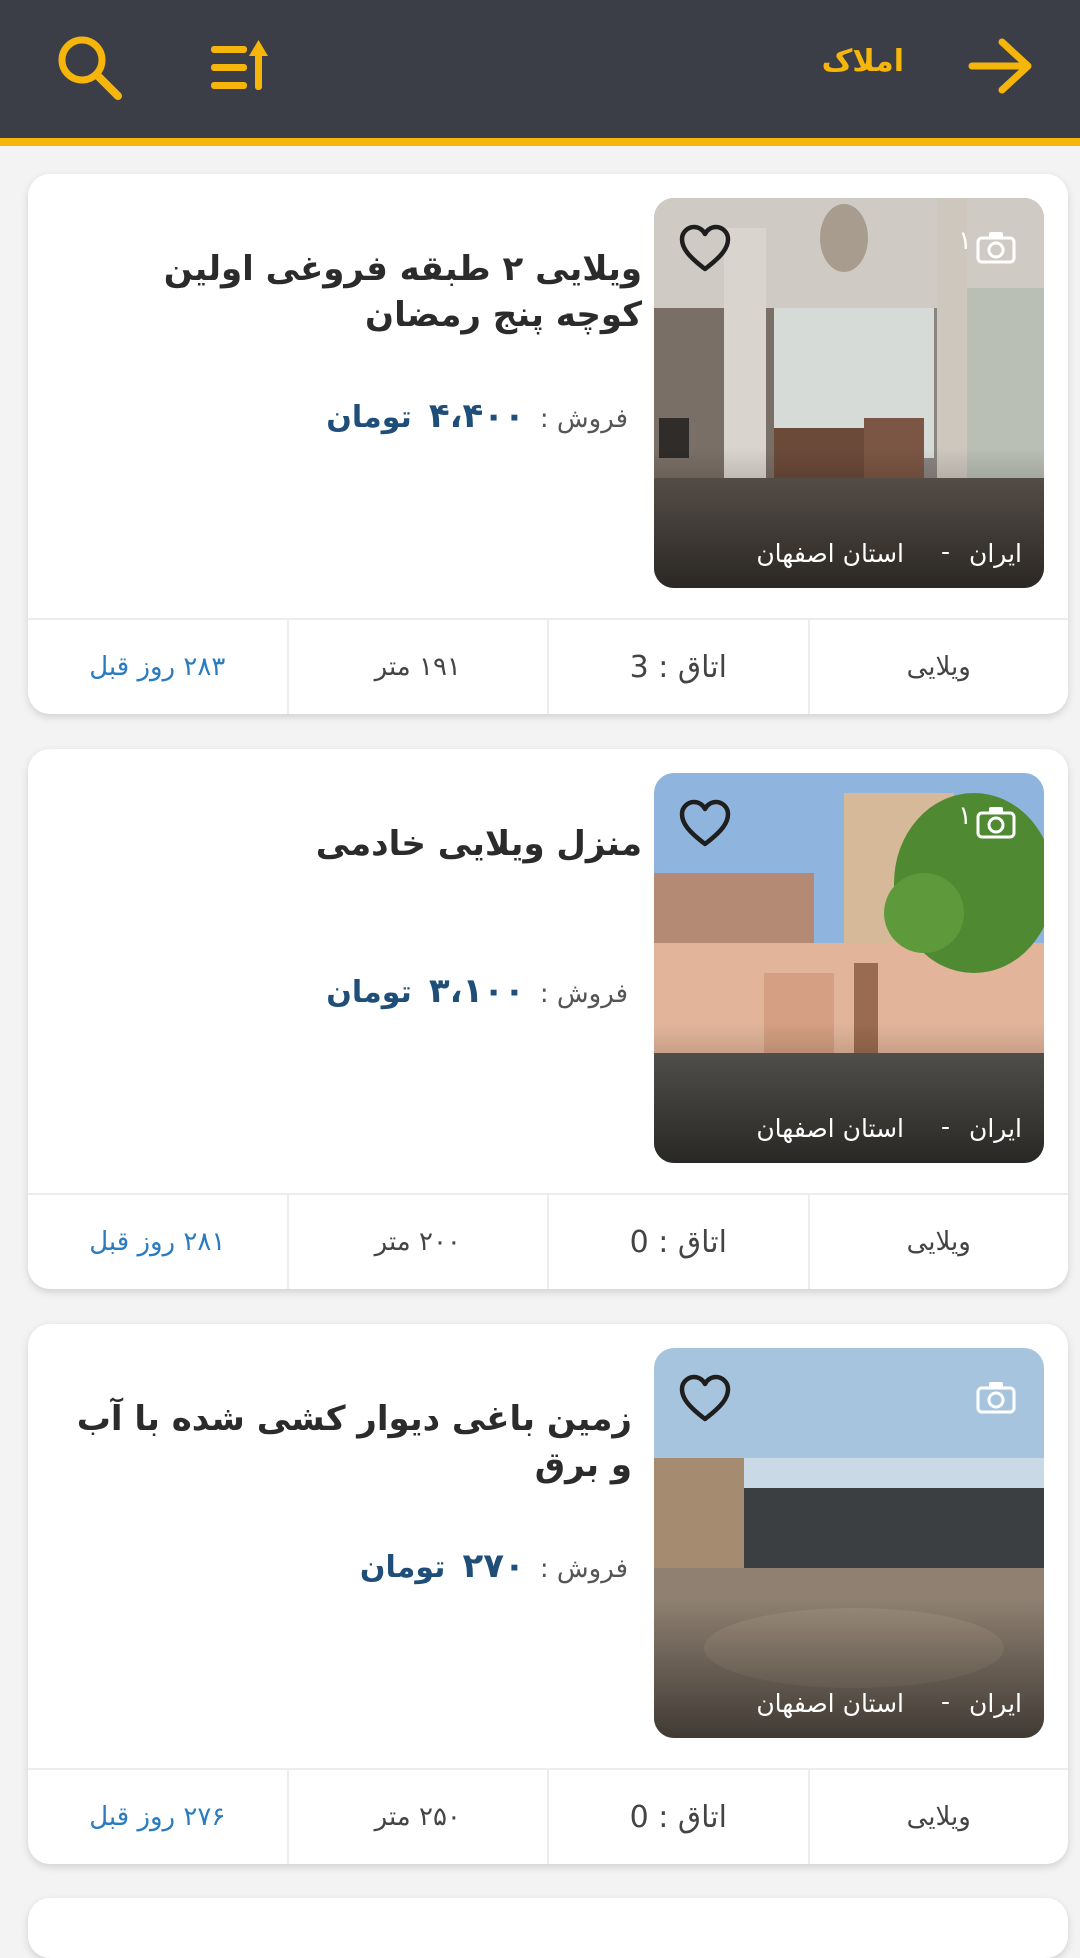 Image resolution: width=1080 pixels, height=1958 pixels. I want to click on price-value: ۲۷۰, so click(493, 1566).